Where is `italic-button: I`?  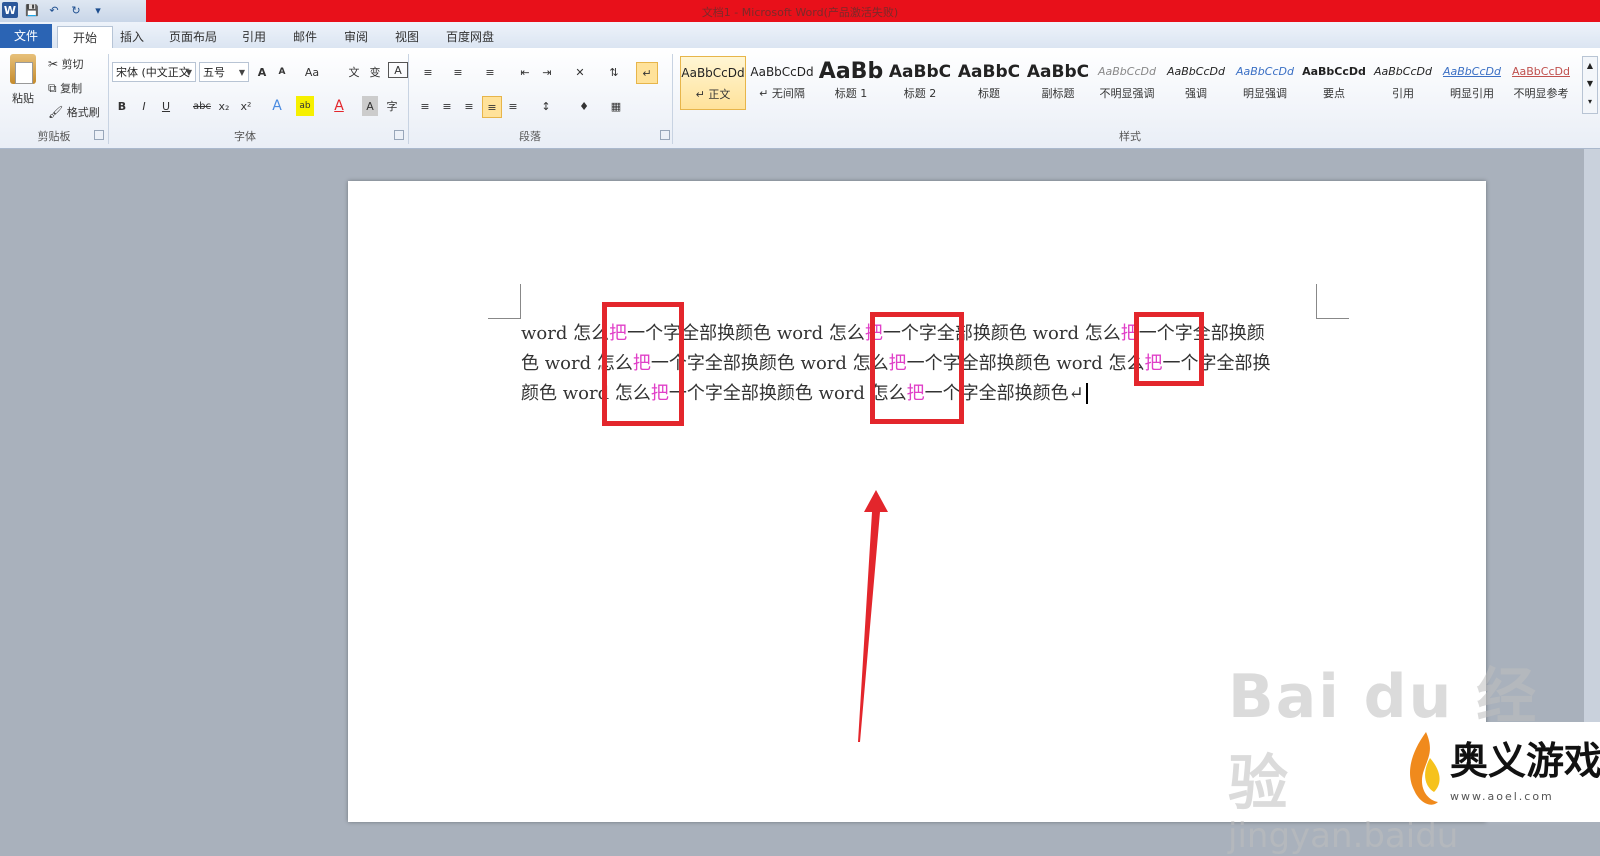 italic-button: I is located at coordinates (144, 106).